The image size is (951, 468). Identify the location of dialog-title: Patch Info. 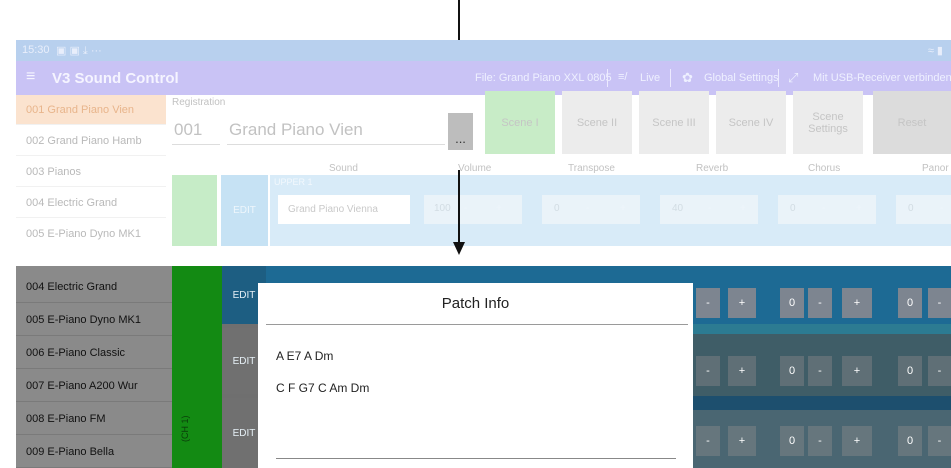
(475, 303).